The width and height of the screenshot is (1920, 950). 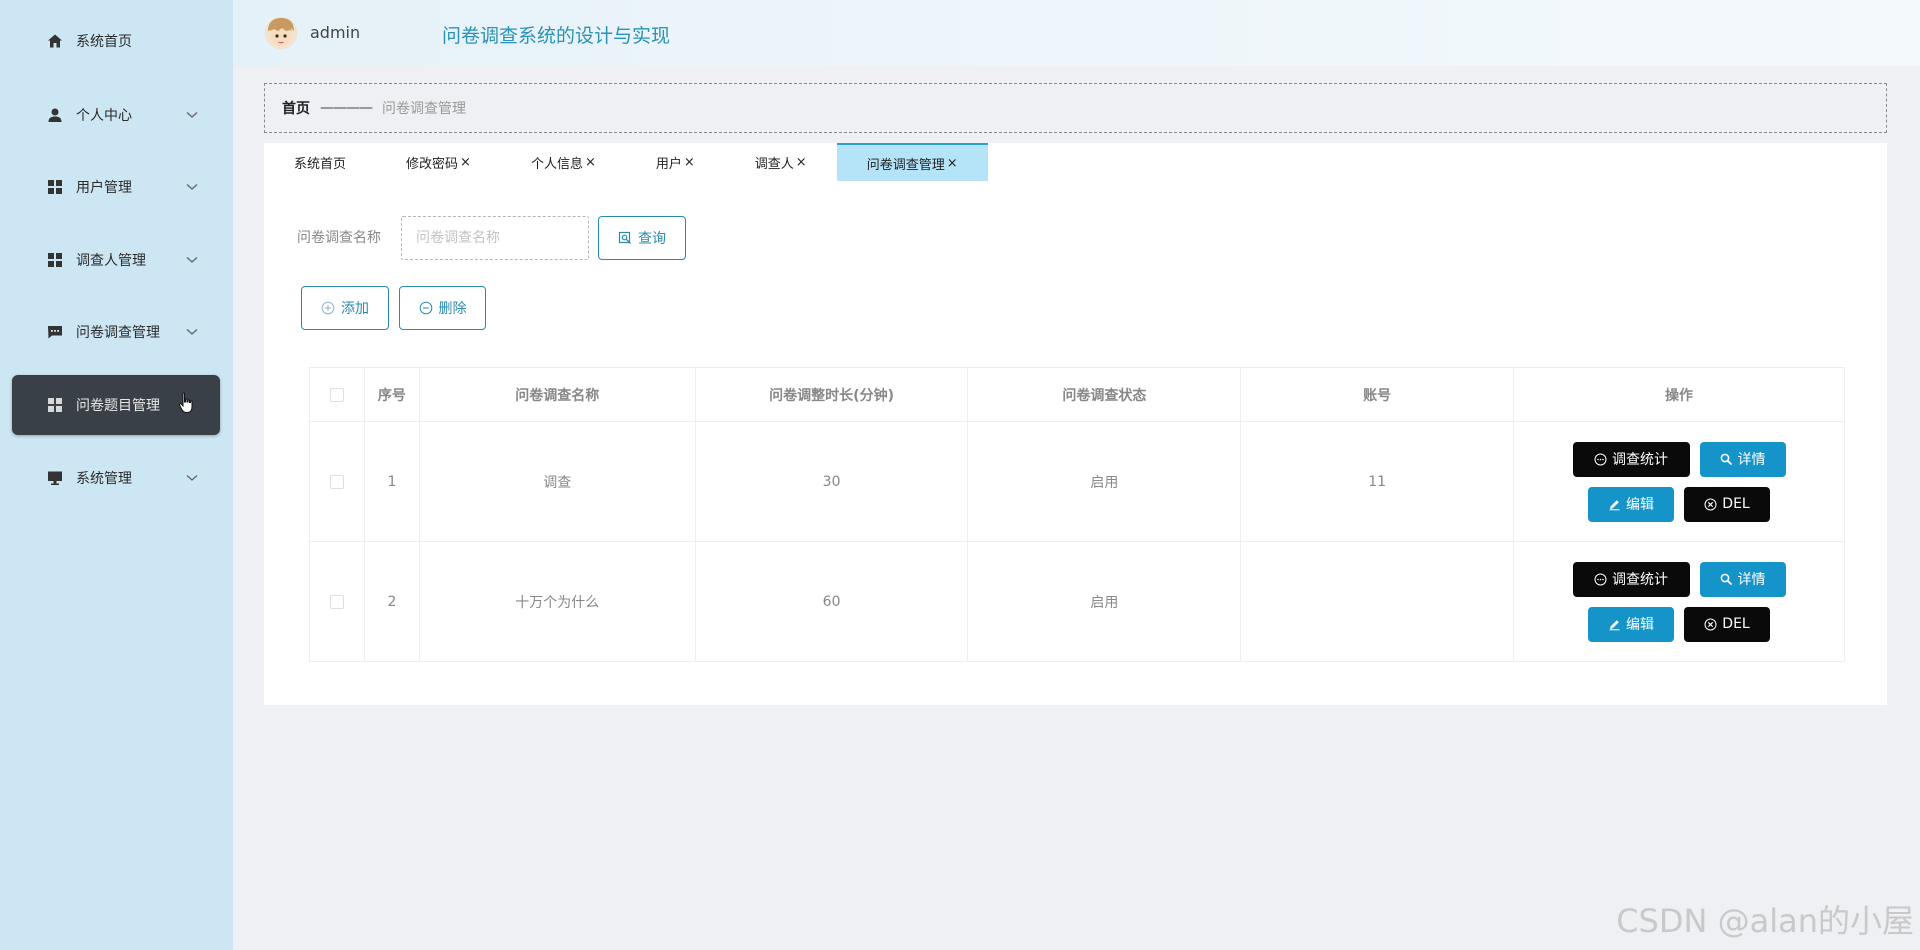 I want to click on cell-index: 2, so click(x=391, y=601).